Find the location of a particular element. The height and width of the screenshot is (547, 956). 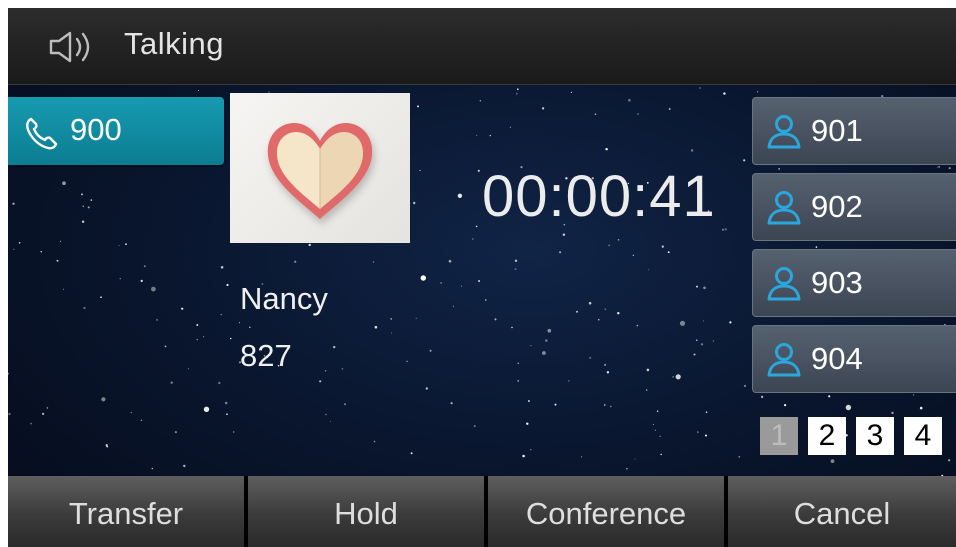

contact-key-904: 904 is located at coordinates (854, 359).